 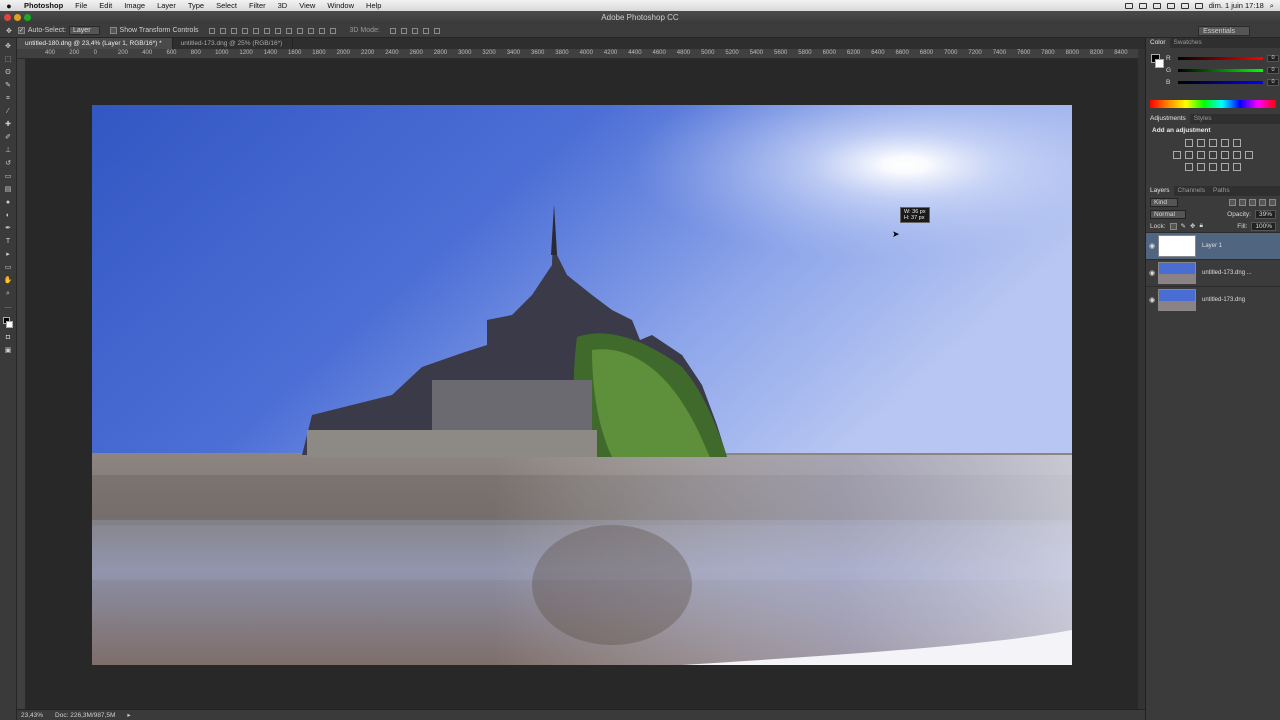 I want to click on filter-pixel-icon, so click(x=1232, y=202).